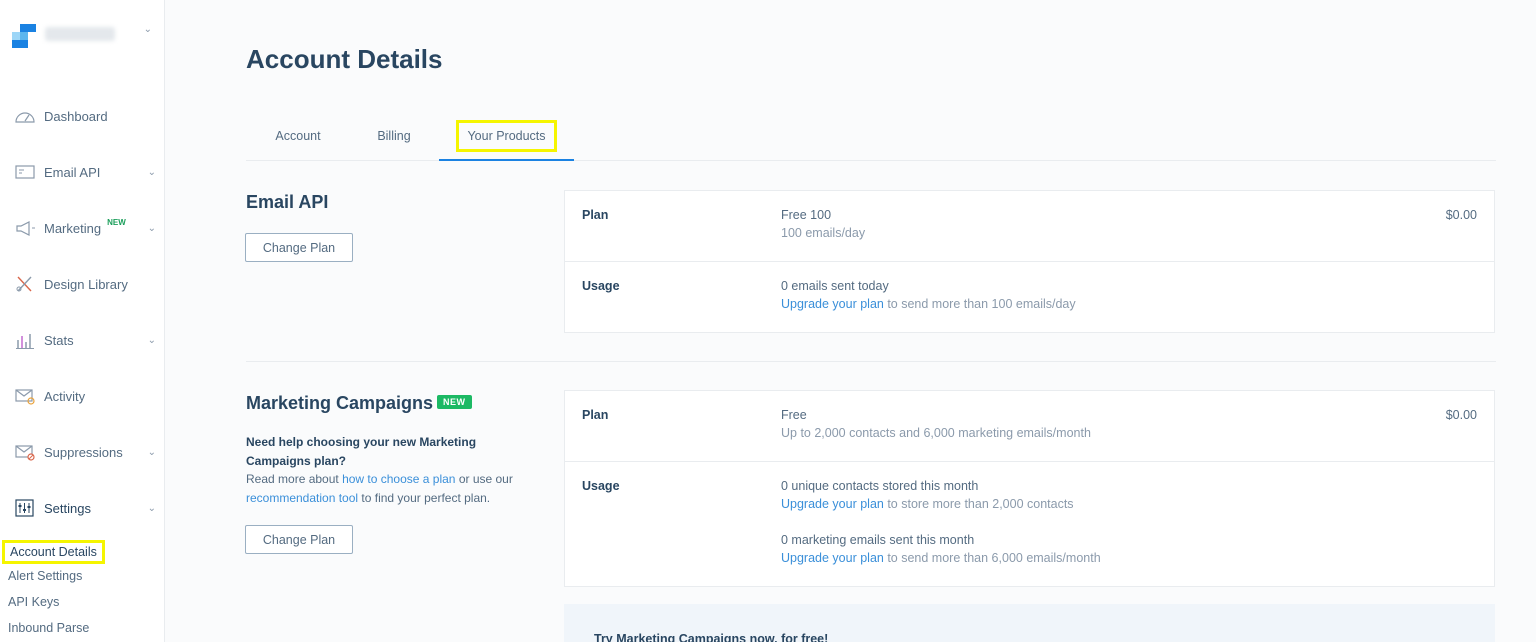  What do you see at coordinates (302, 498) in the screenshot?
I see `recommendation-tool-link: recommendation tool` at bounding box center [302, 498].